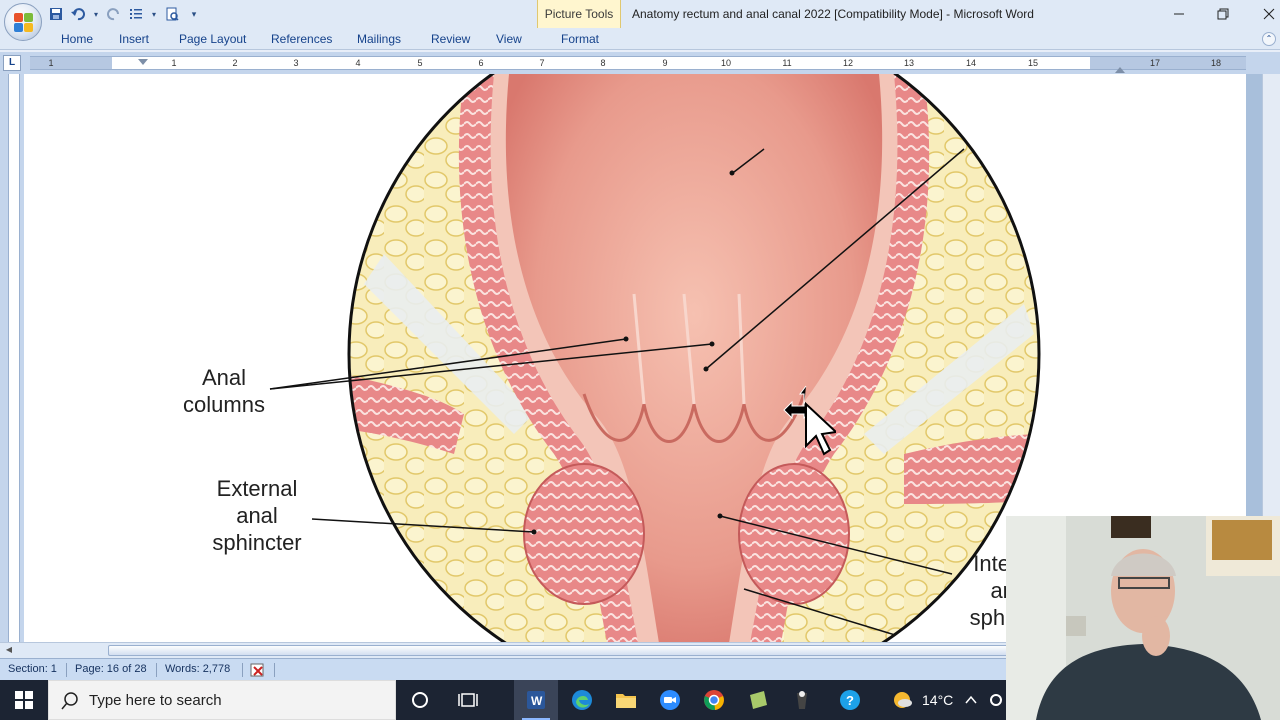  What do you see at coordinates (1143, 618) in the screenshot?
I see `webcam-overlay` at bounding box center [1143, 618].